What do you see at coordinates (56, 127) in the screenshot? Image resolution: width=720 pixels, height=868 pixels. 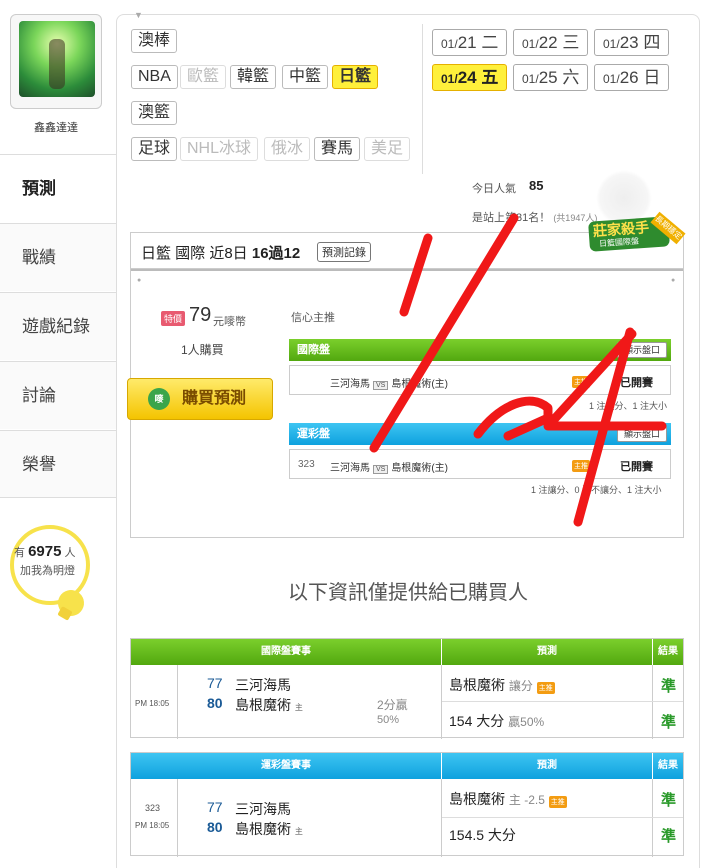 I see `username: 鑫鑫達達` at bounding box center [56, 127].